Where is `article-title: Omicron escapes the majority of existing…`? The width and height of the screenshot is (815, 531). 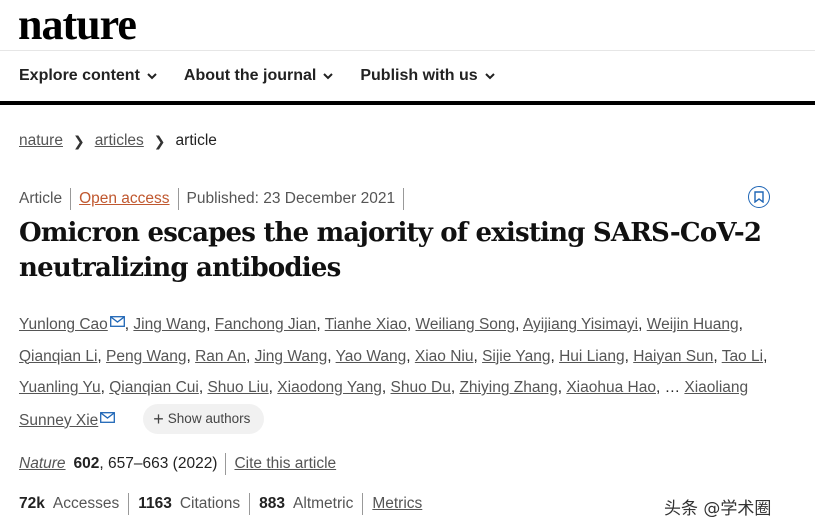
article-title: Omicron escapes the majority of existing… is located at coordinates (390, 250).